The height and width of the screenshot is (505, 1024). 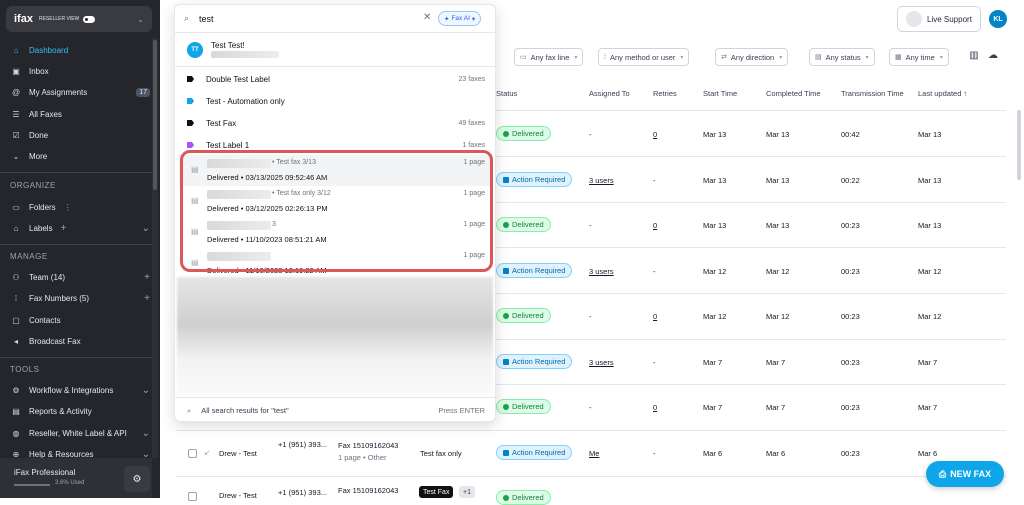 I want to click on assigned-cell: -, so click(x=590, y=407).